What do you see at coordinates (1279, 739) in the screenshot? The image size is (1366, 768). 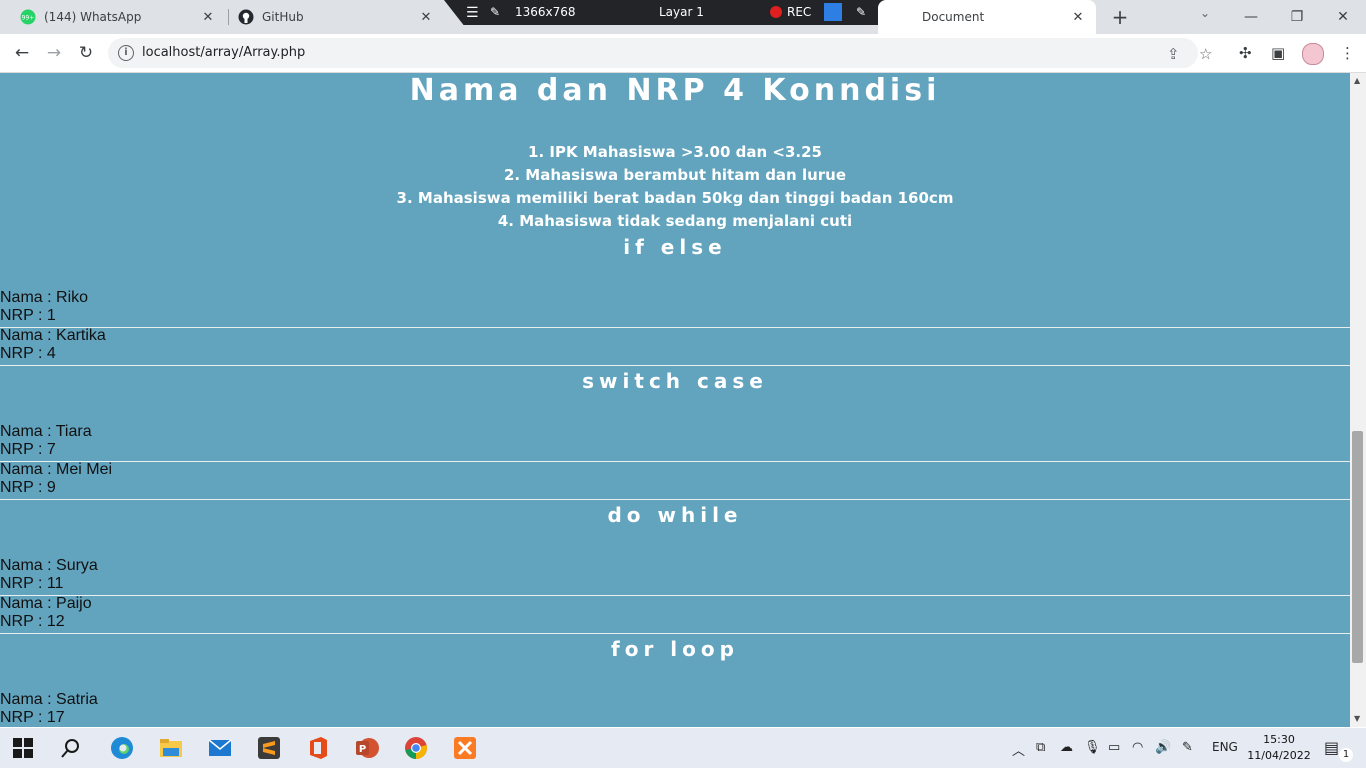 I see `clock-time: 15:30` at bounding box center [1279, 739].